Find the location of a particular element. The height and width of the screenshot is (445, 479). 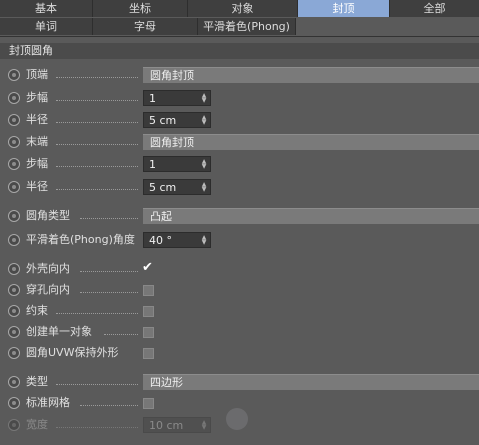

phong-angle-input: 40 ° ▲ ▼ is located at coordinates (177, 240).